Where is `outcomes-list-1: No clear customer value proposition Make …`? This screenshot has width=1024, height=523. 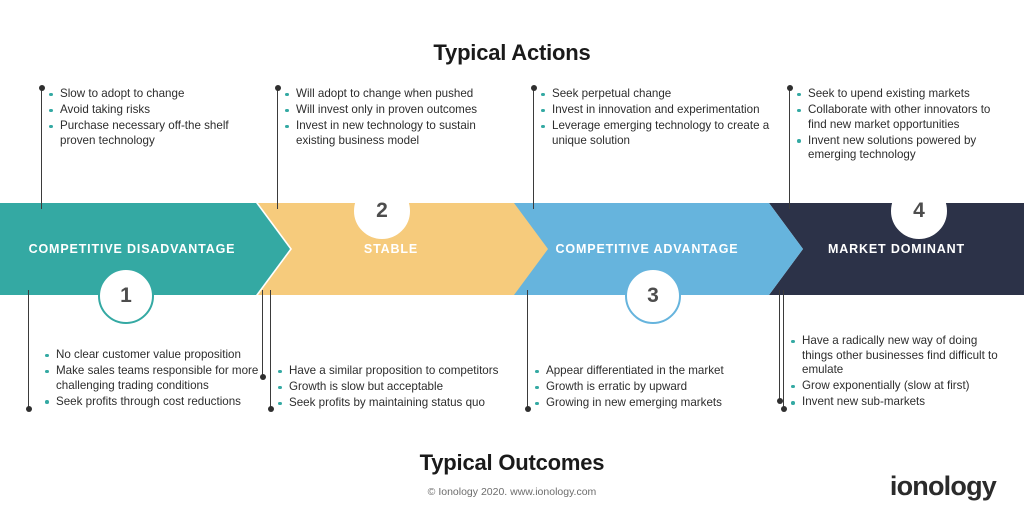
outcomes-list-1: No clear customer value proposition Make … is located at coordinates (155, 378).